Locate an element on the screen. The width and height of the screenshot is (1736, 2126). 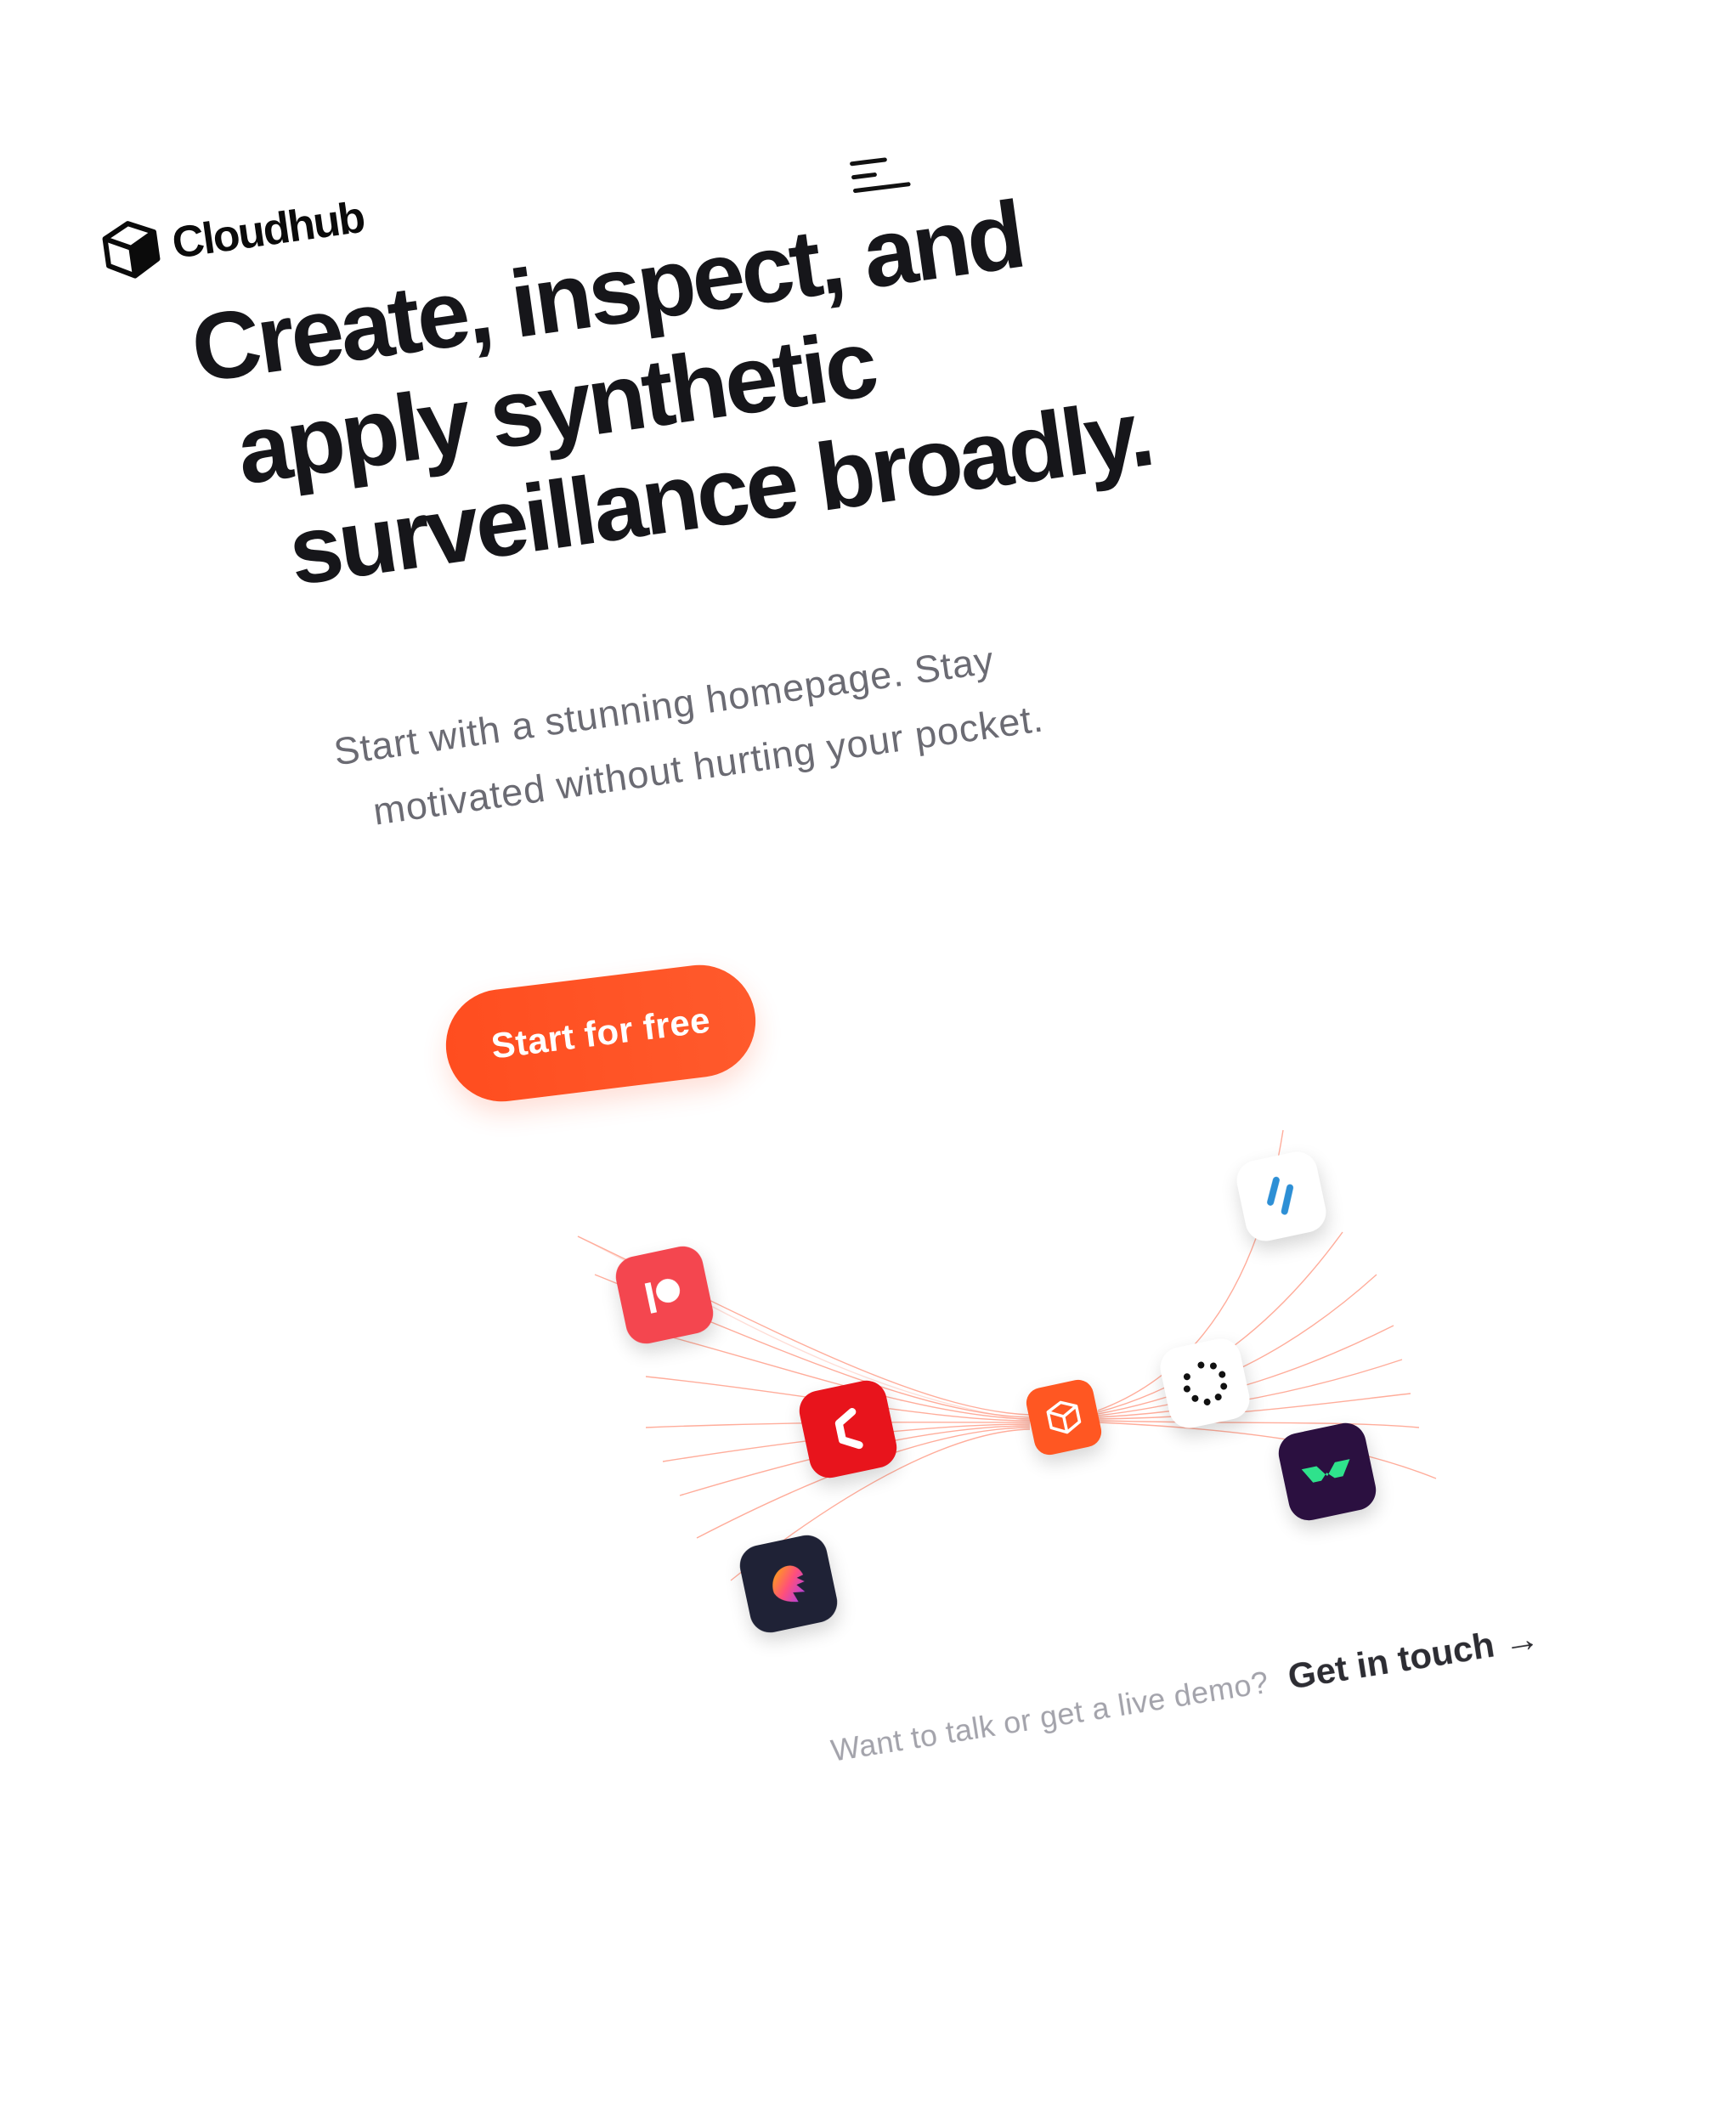
start-for-free-button: Start for free is located at coordinates (600, 1033).